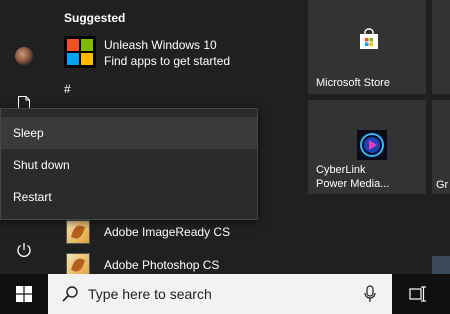 The width and height of the screenshot is (450, 314). I want to click on partial-tile-top, so click(441, 47).